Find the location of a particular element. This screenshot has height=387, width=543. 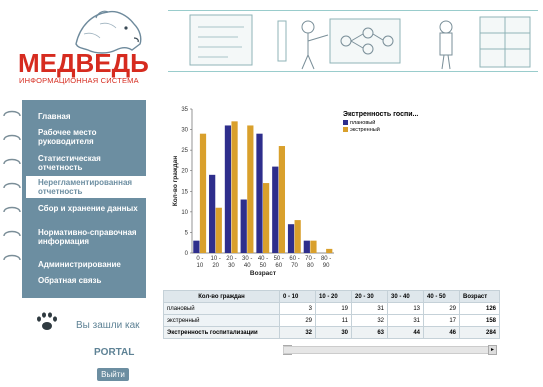

column-header: Возраст is located at coordinates (479, 296).